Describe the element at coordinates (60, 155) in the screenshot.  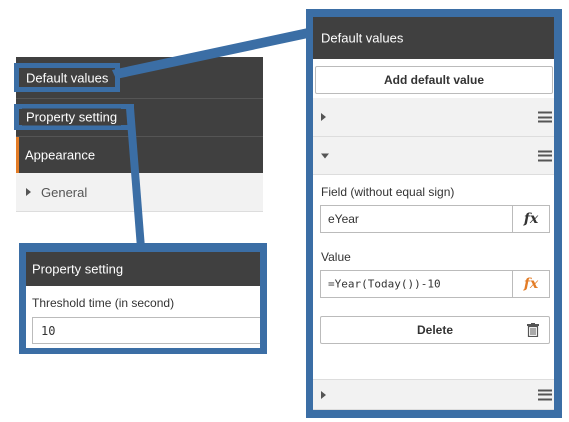
I see `appearance-label: Appearance` at that location.